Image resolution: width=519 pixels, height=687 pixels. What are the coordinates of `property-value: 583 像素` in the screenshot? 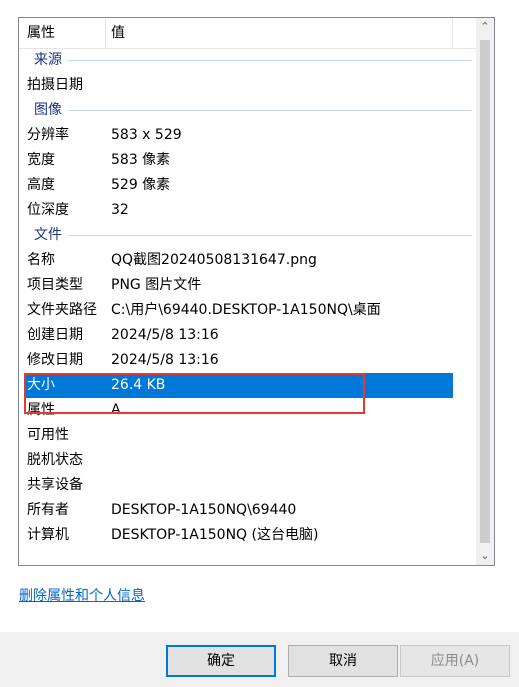 It's located at (141, 160).